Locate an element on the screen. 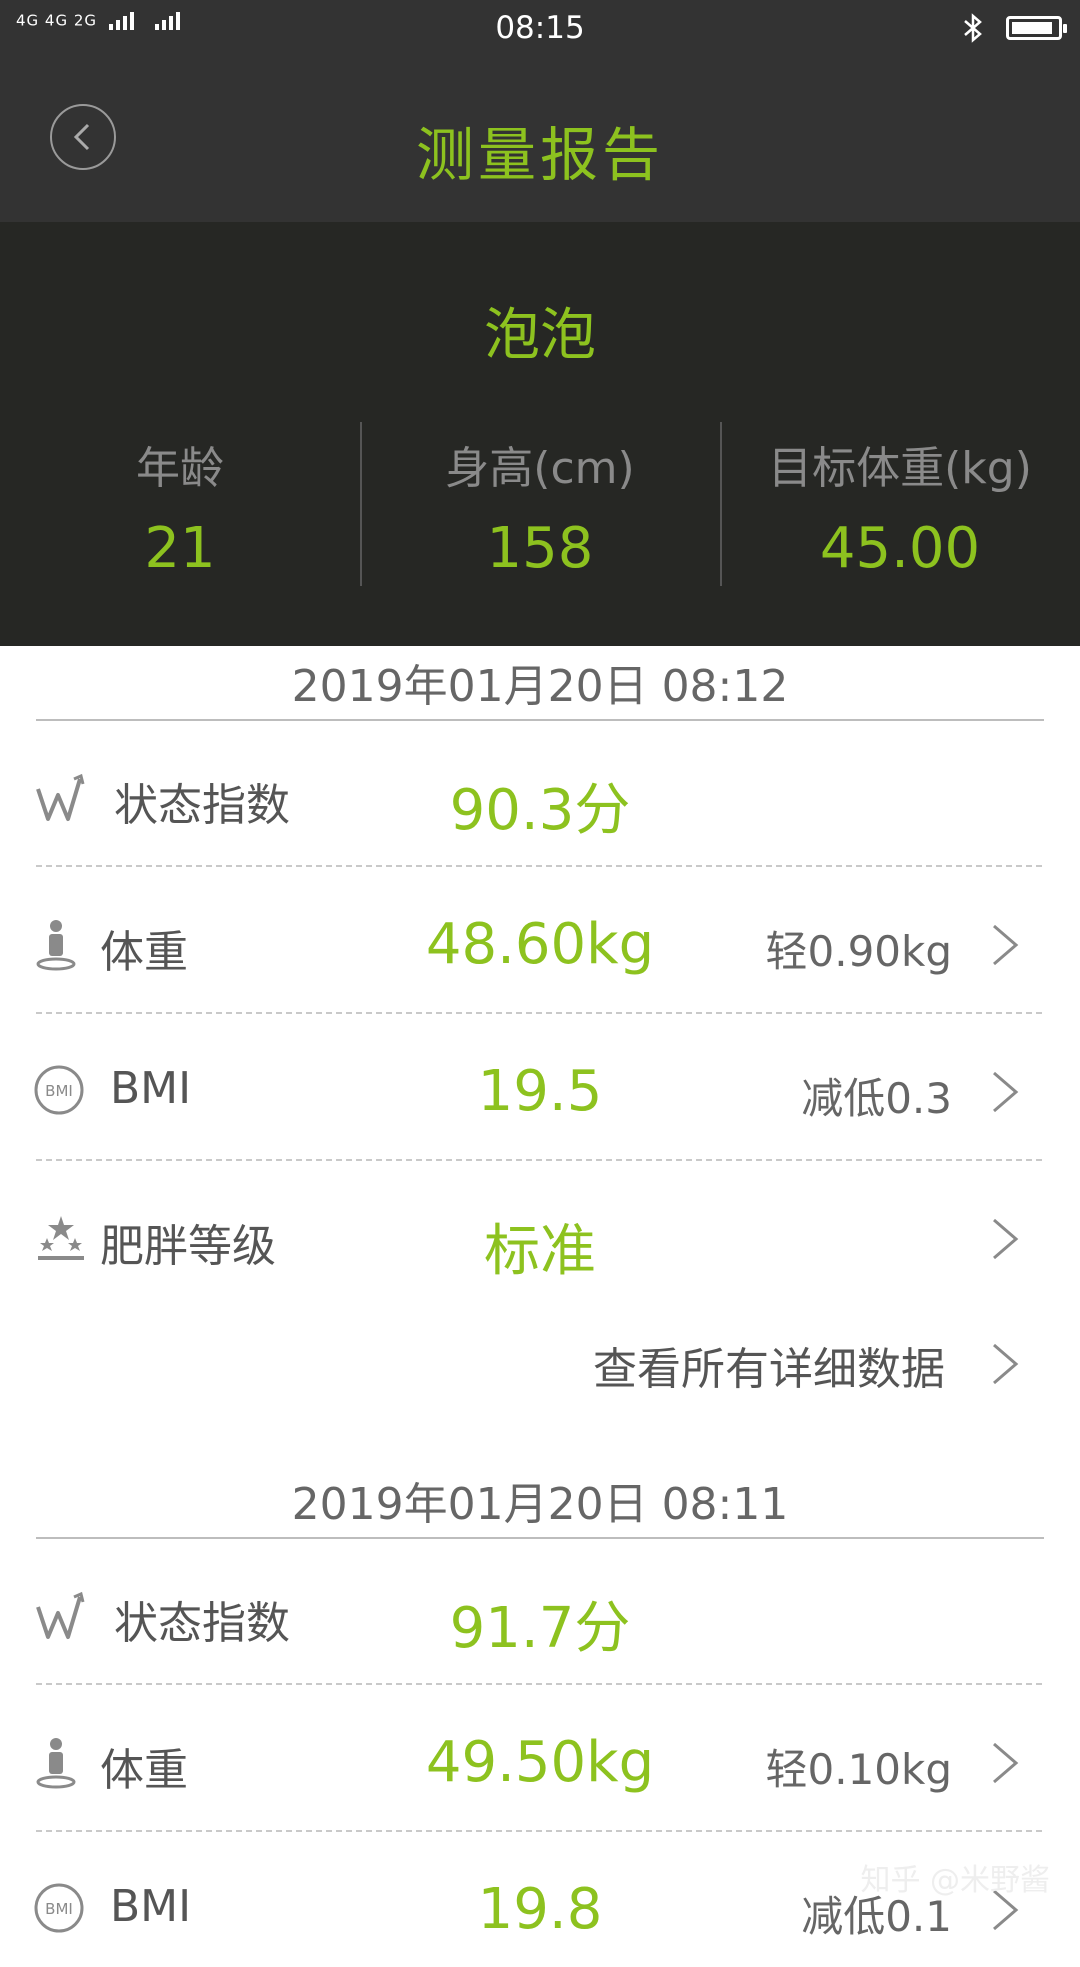 This screenshot has width=1080, height=1967. details-link-label: 查看所有详细数据 is located at coordinates (769, 1369).